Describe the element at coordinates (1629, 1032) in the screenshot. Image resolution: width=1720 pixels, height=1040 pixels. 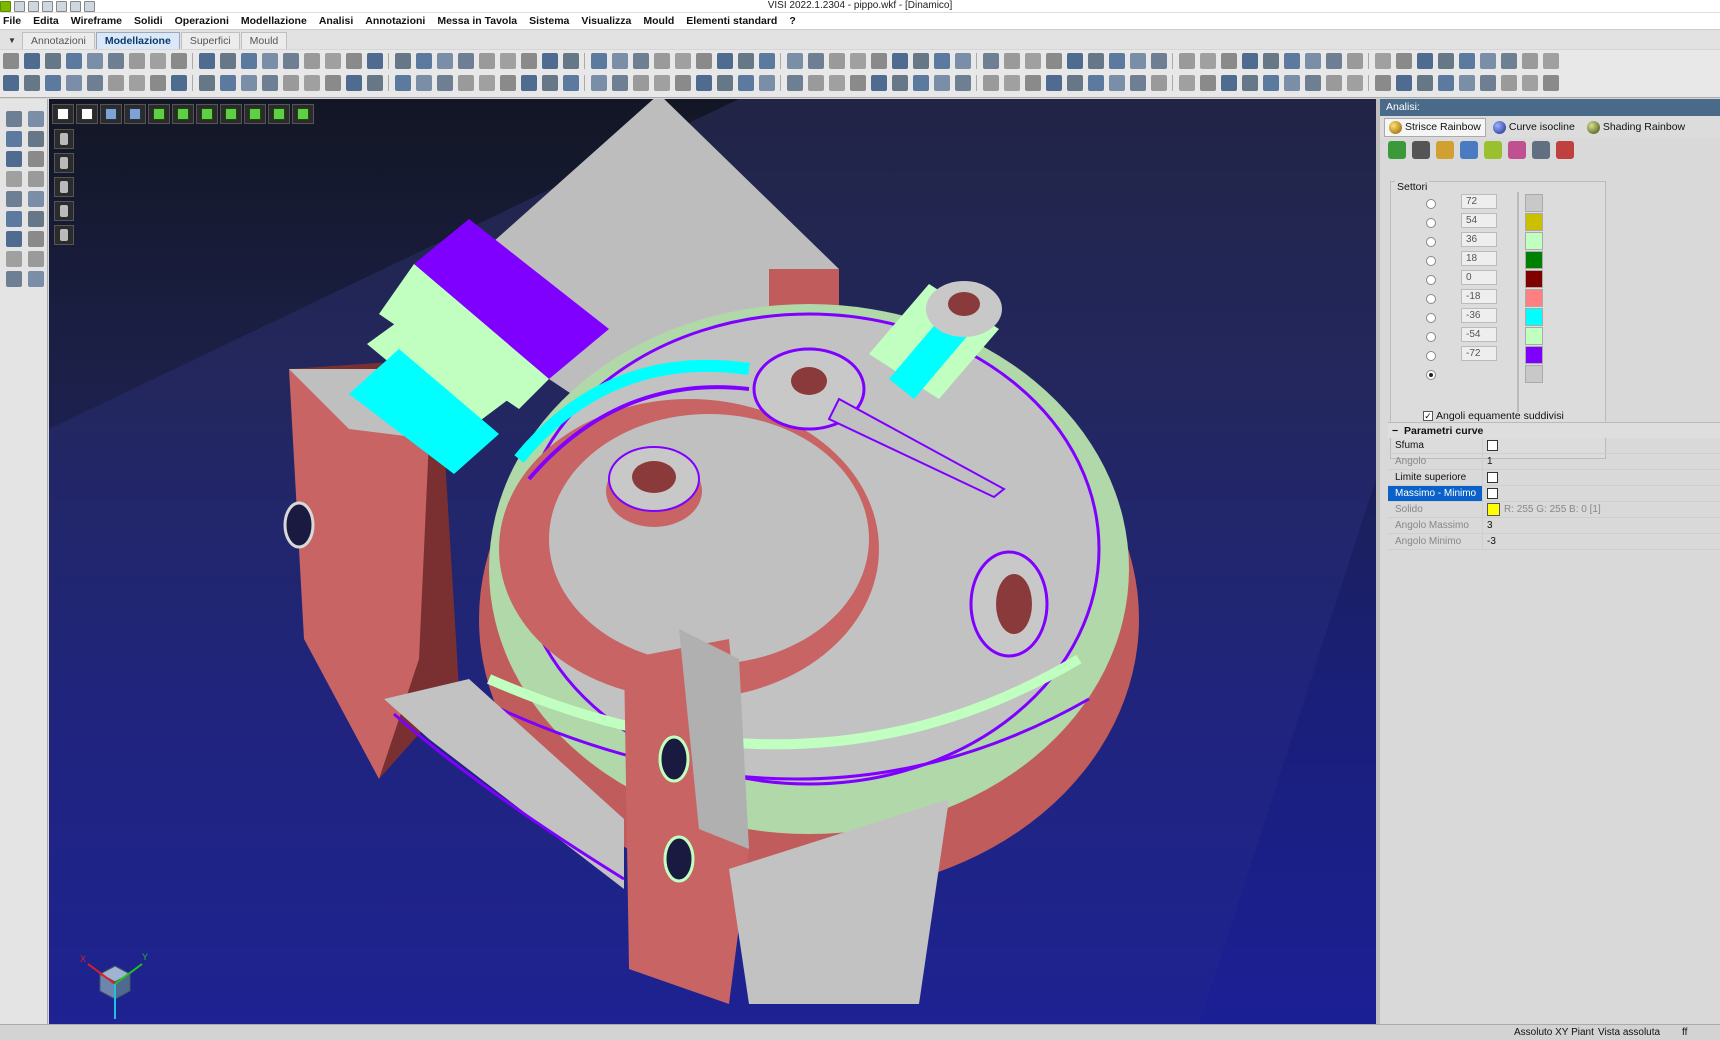
I see `status-view: Vista assoluta` at that location.